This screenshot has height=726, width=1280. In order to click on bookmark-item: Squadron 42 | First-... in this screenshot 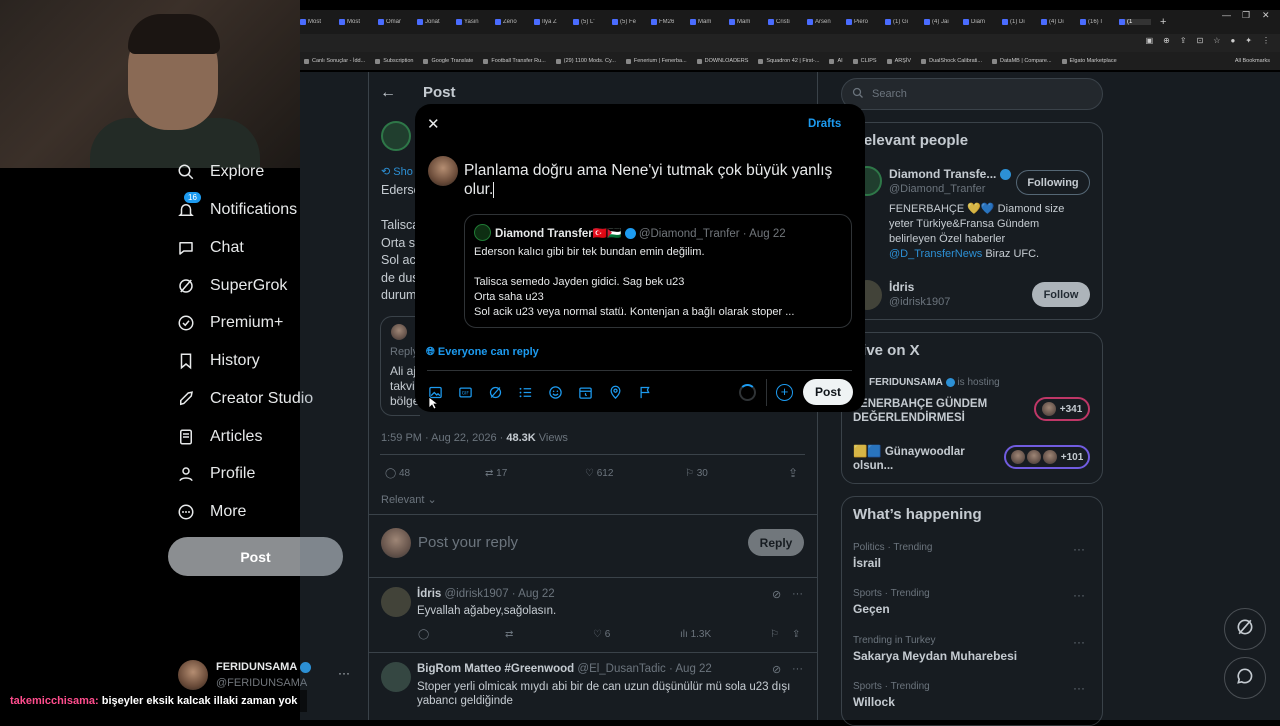, I will do `click(788, 61)`.